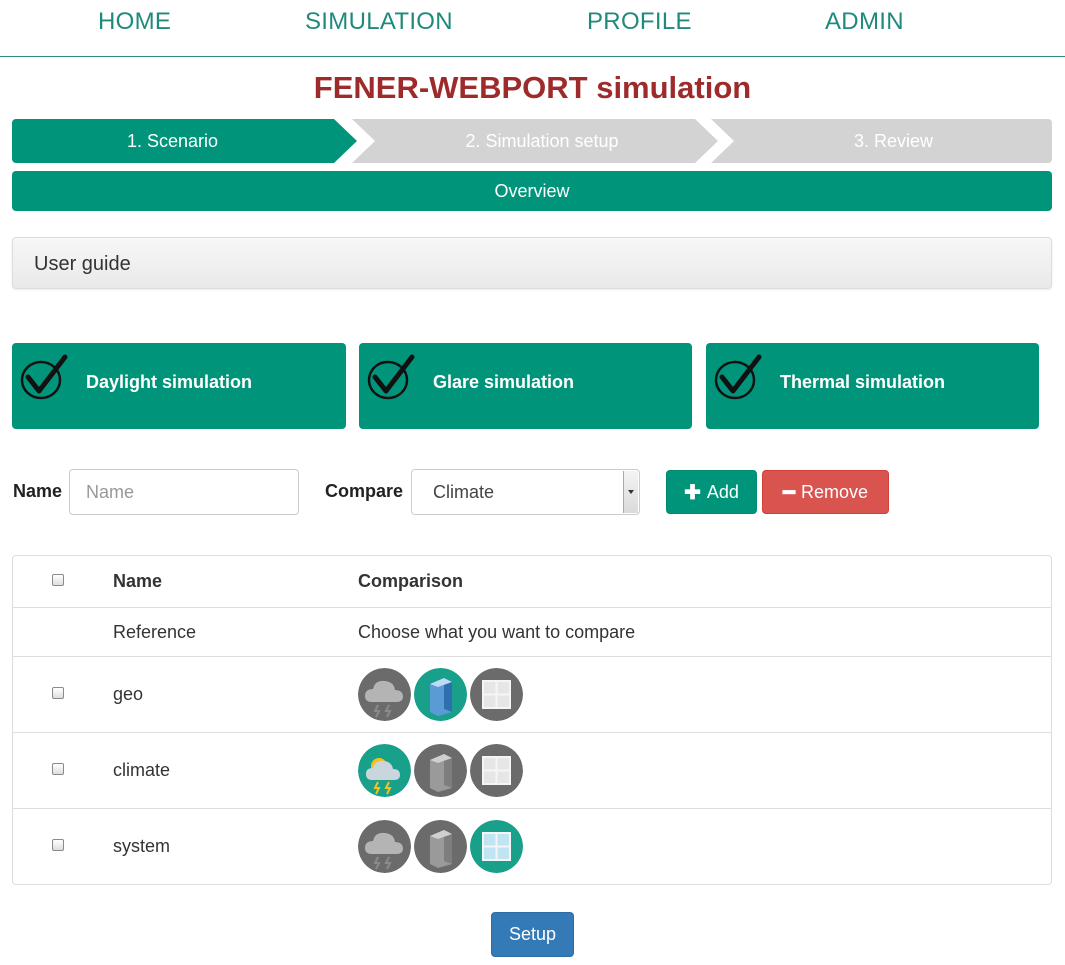  I want to click on table-row: climate, so click(532, 771).